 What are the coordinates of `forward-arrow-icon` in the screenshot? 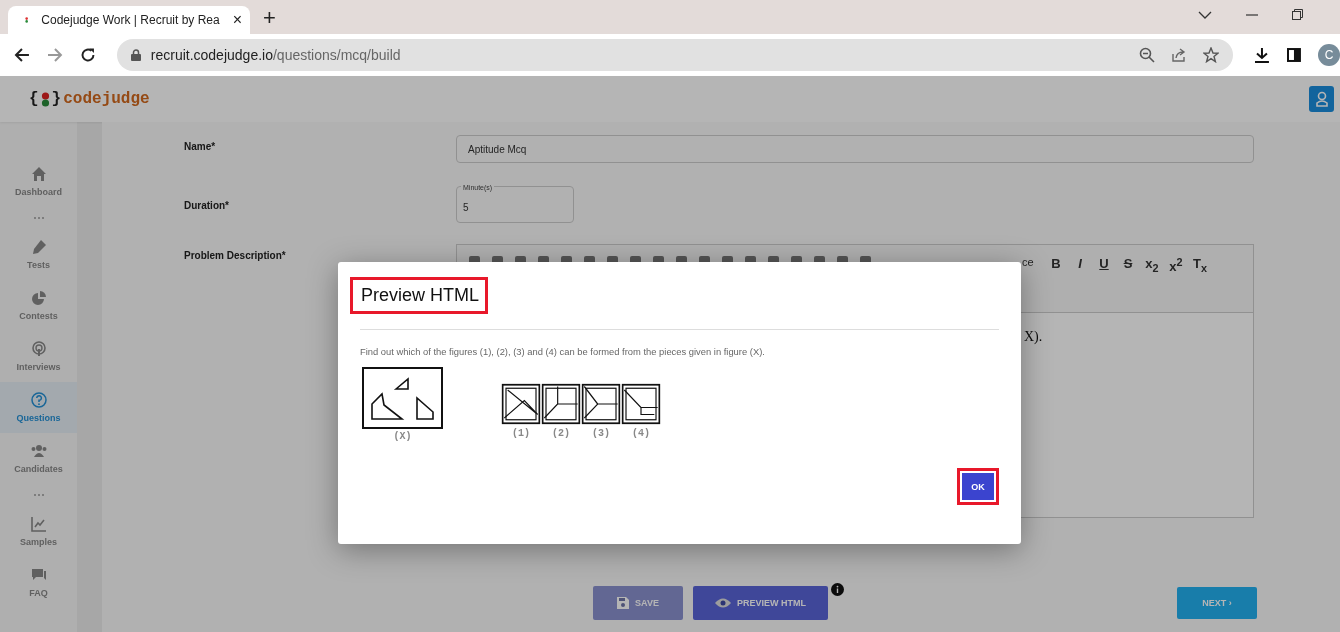 It's located at (54, 55).